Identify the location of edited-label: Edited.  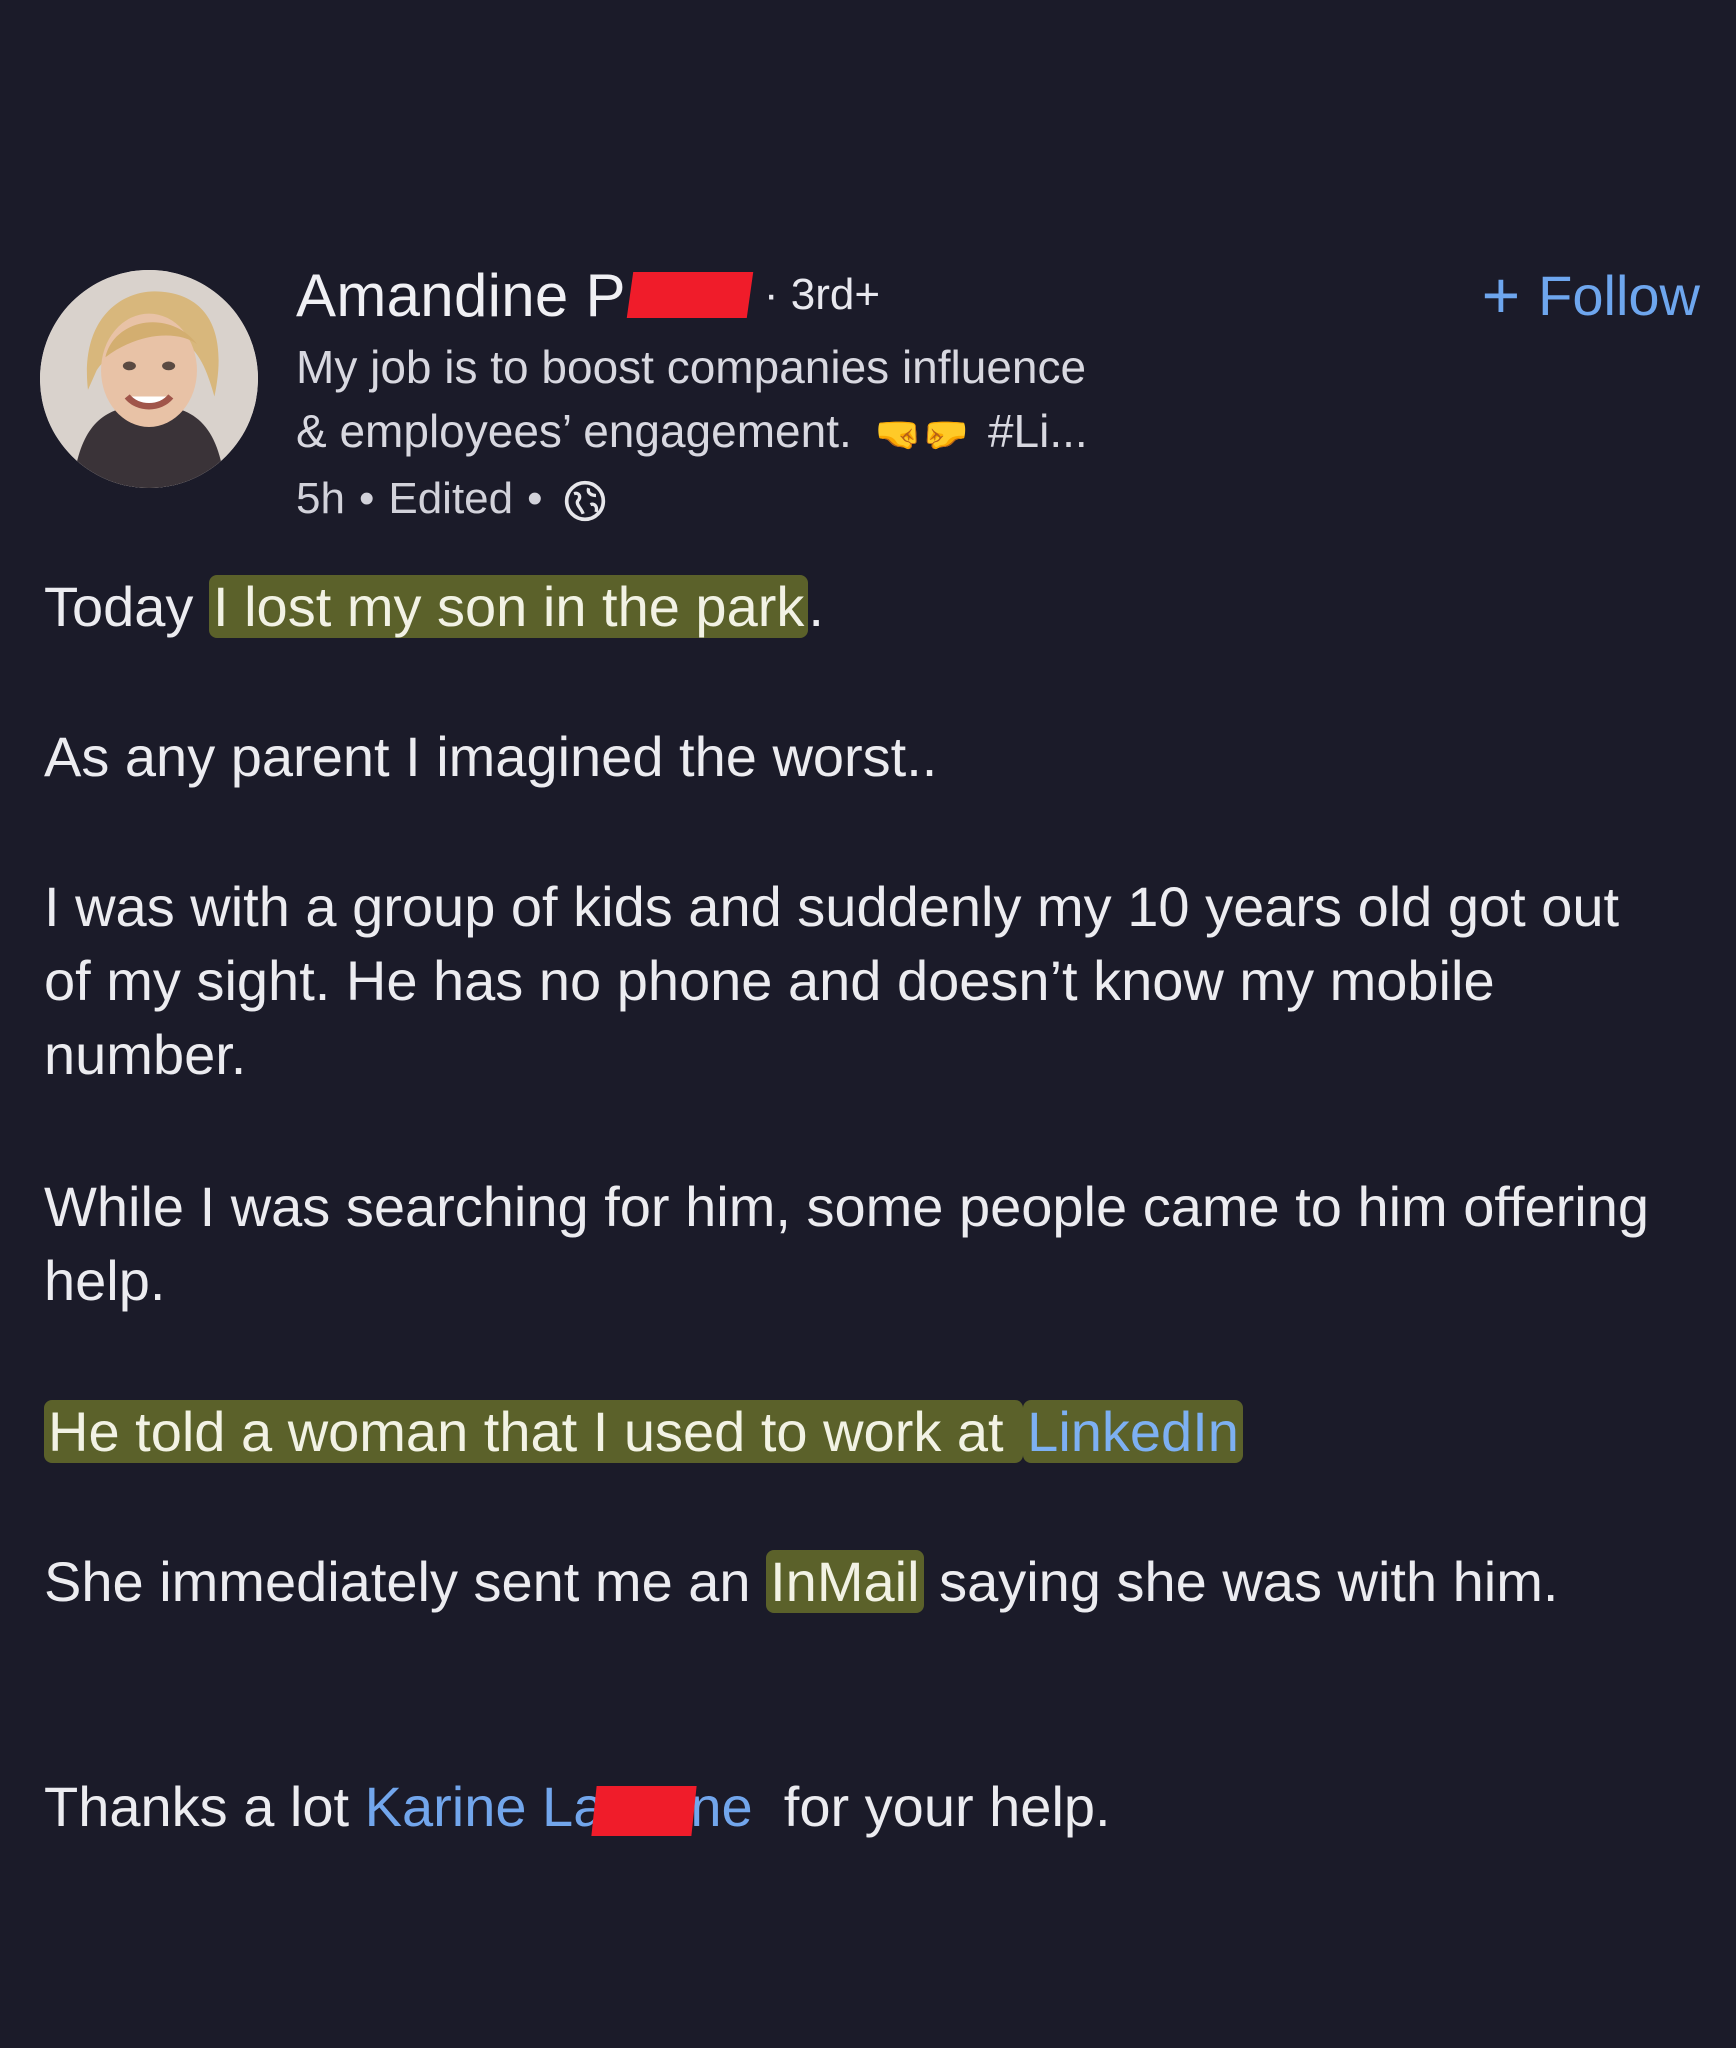
(451, 498).